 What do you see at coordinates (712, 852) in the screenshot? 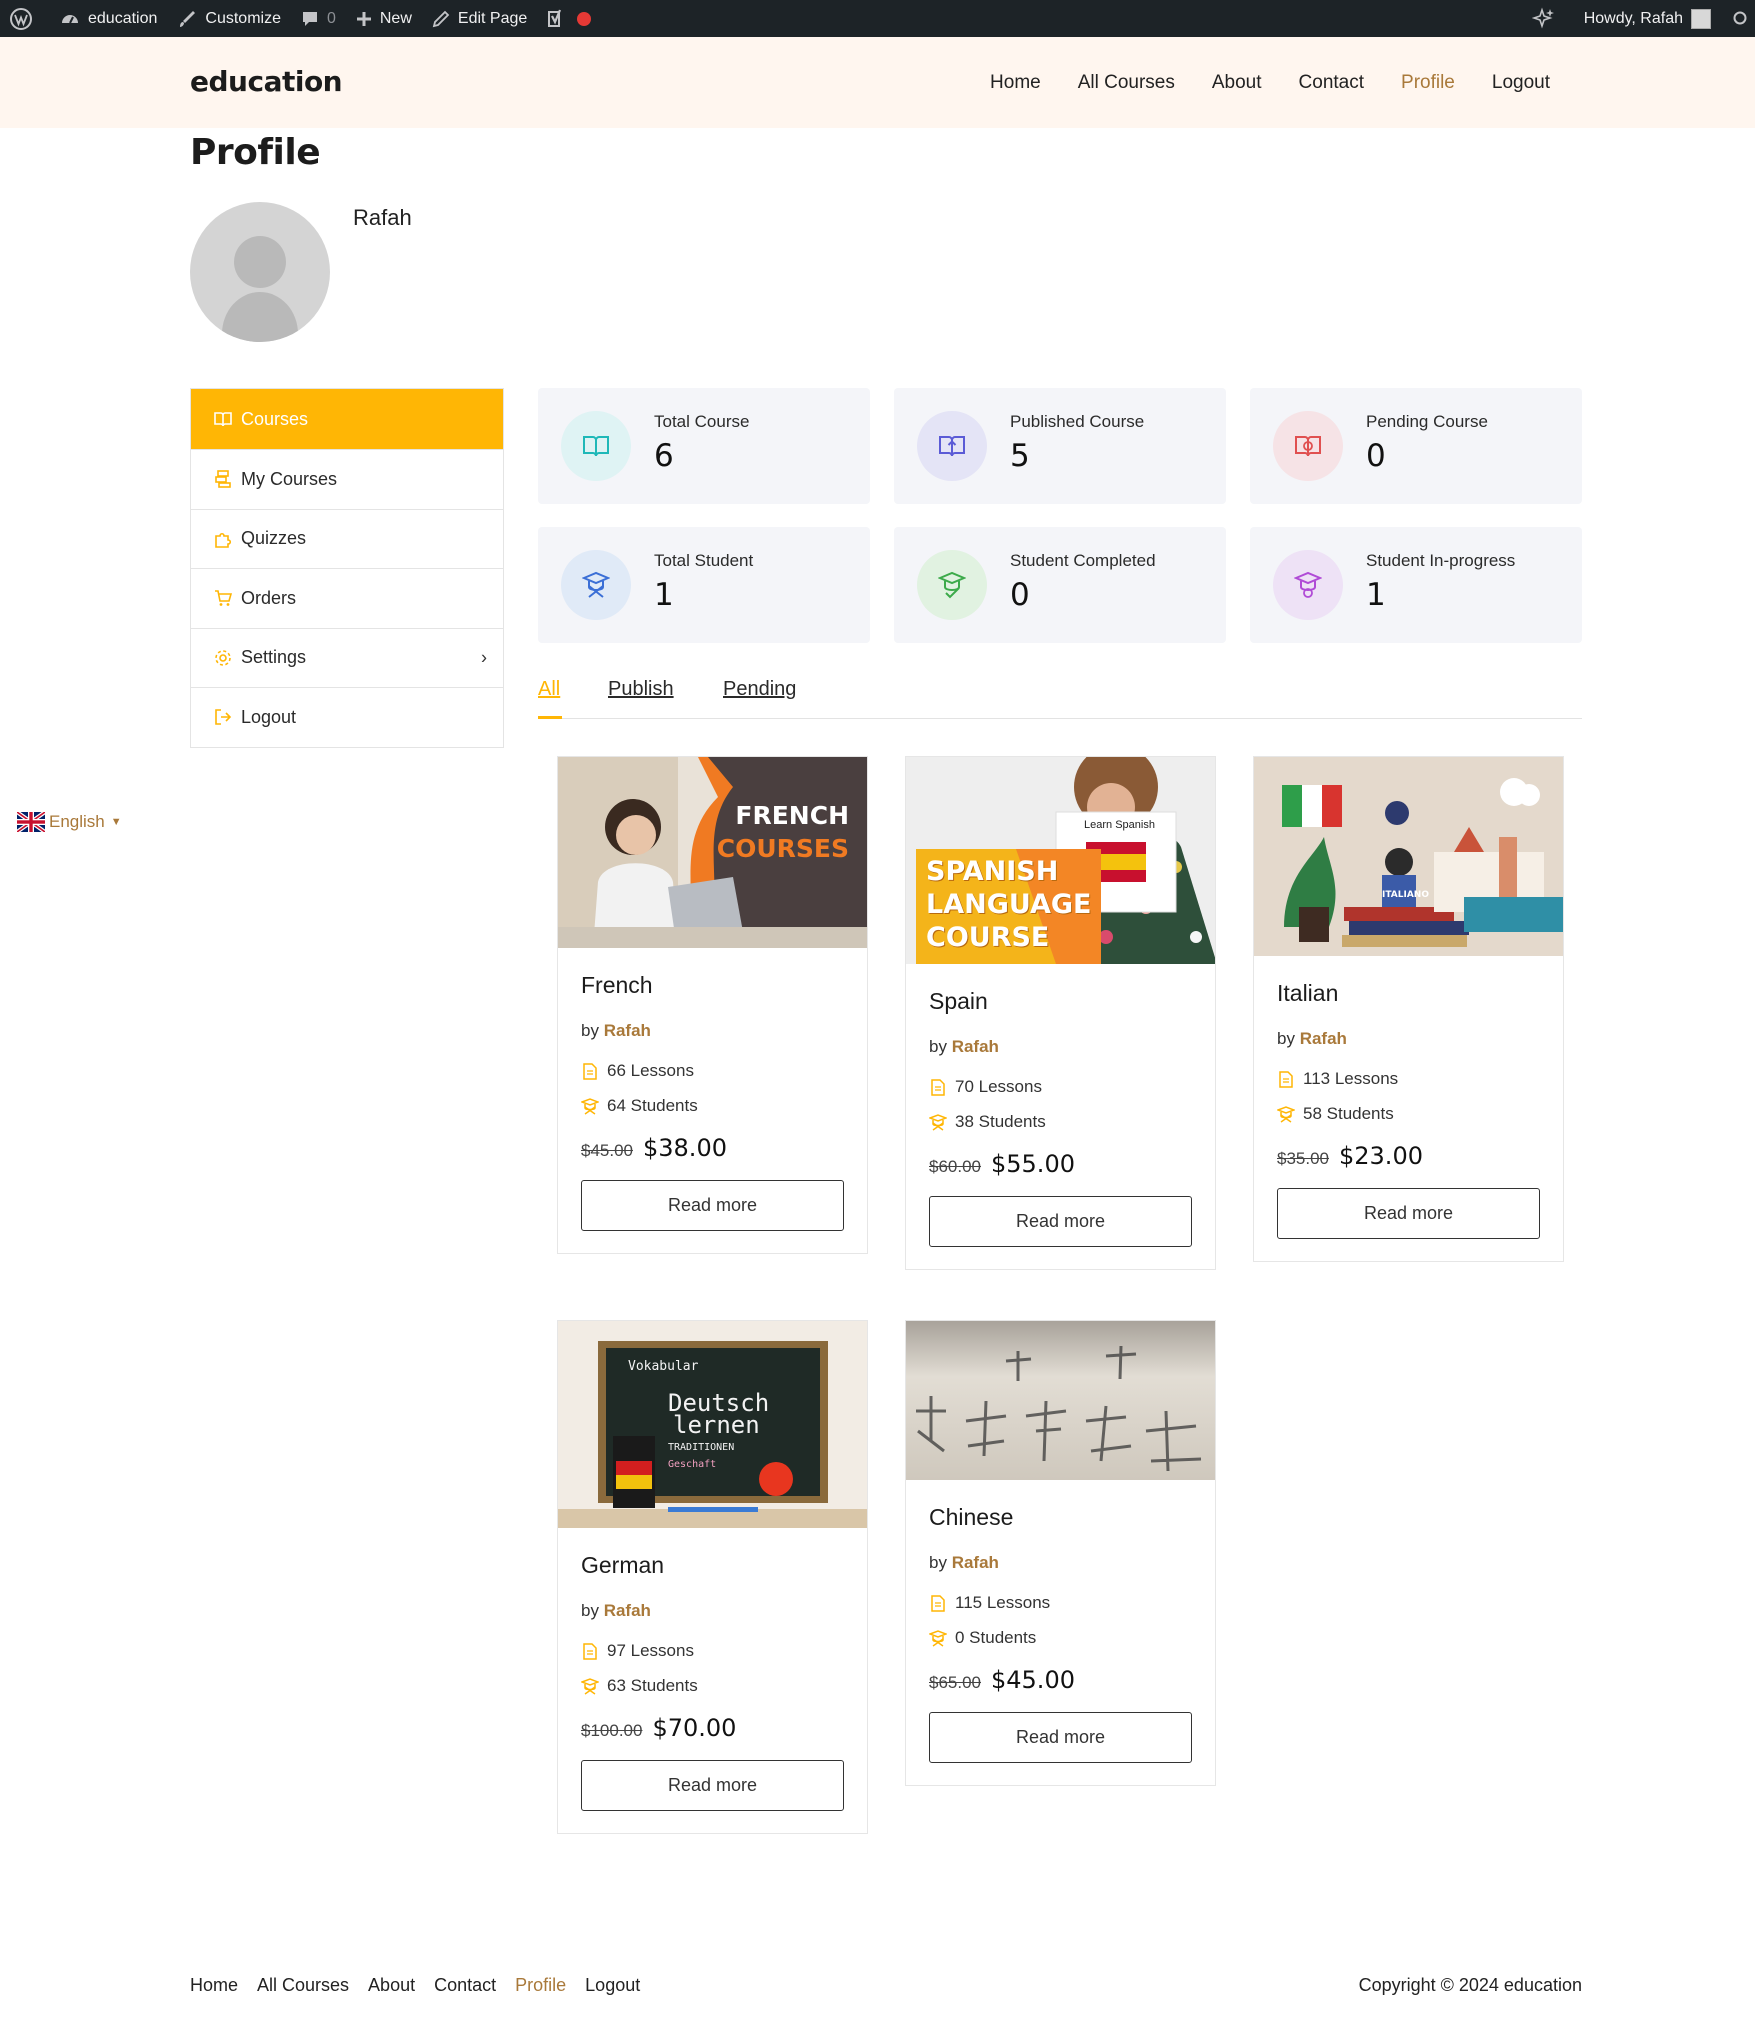
I see `course-thumbnail: FRENCH COURSES` at bounding box center [712, 852].